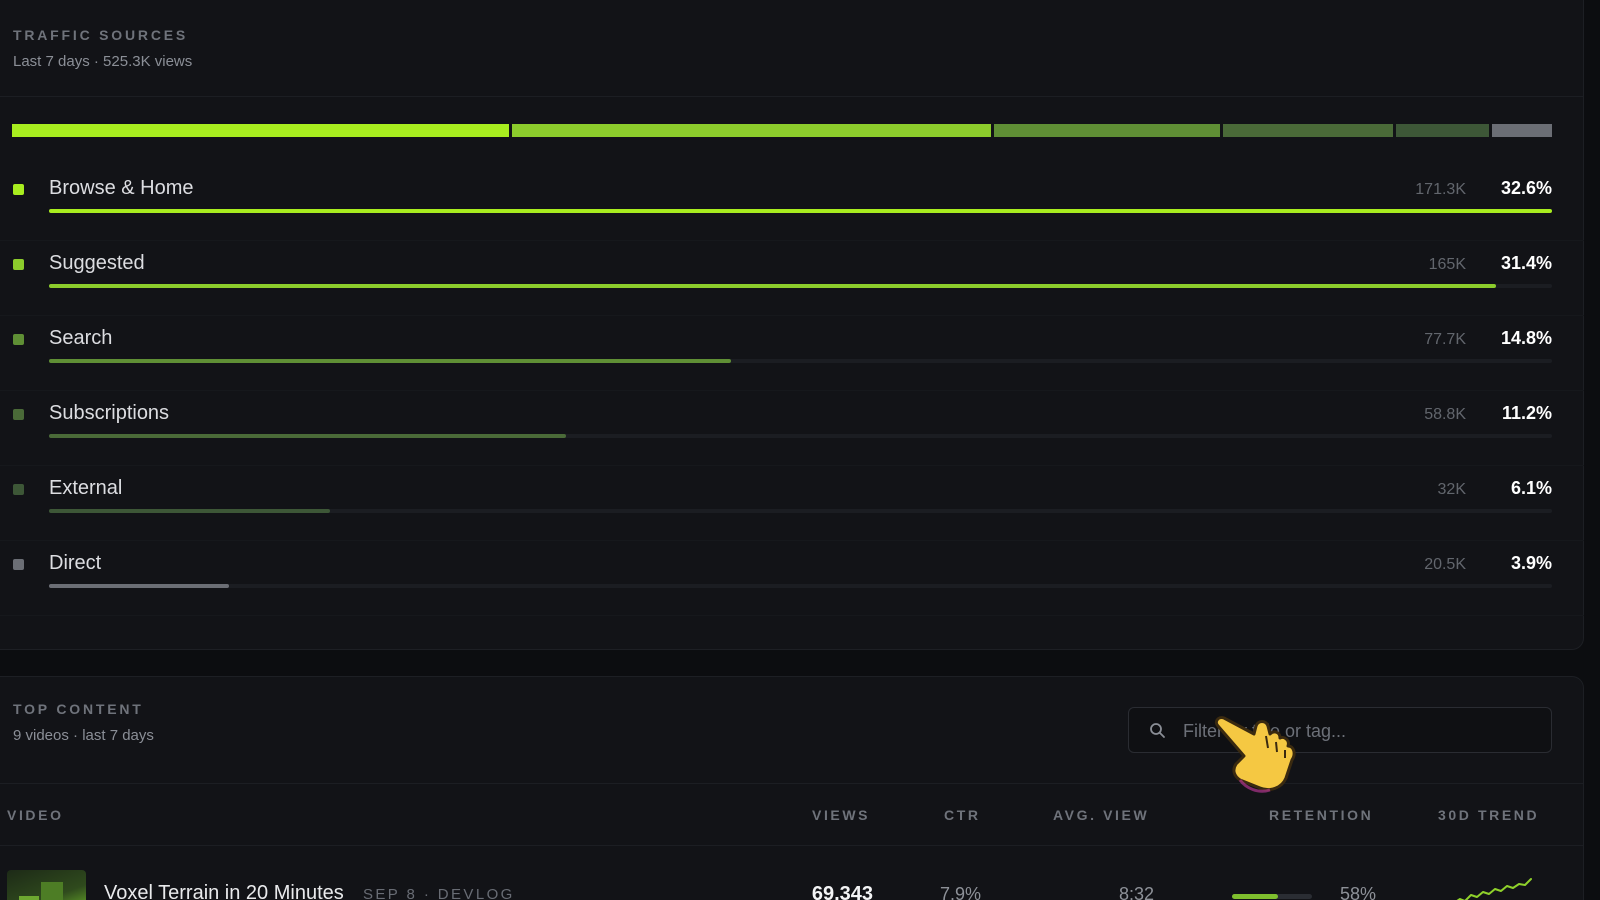  I want to click on traffic-source-row: Browse & Home 171.3K 32.6%, so click(792, 202).